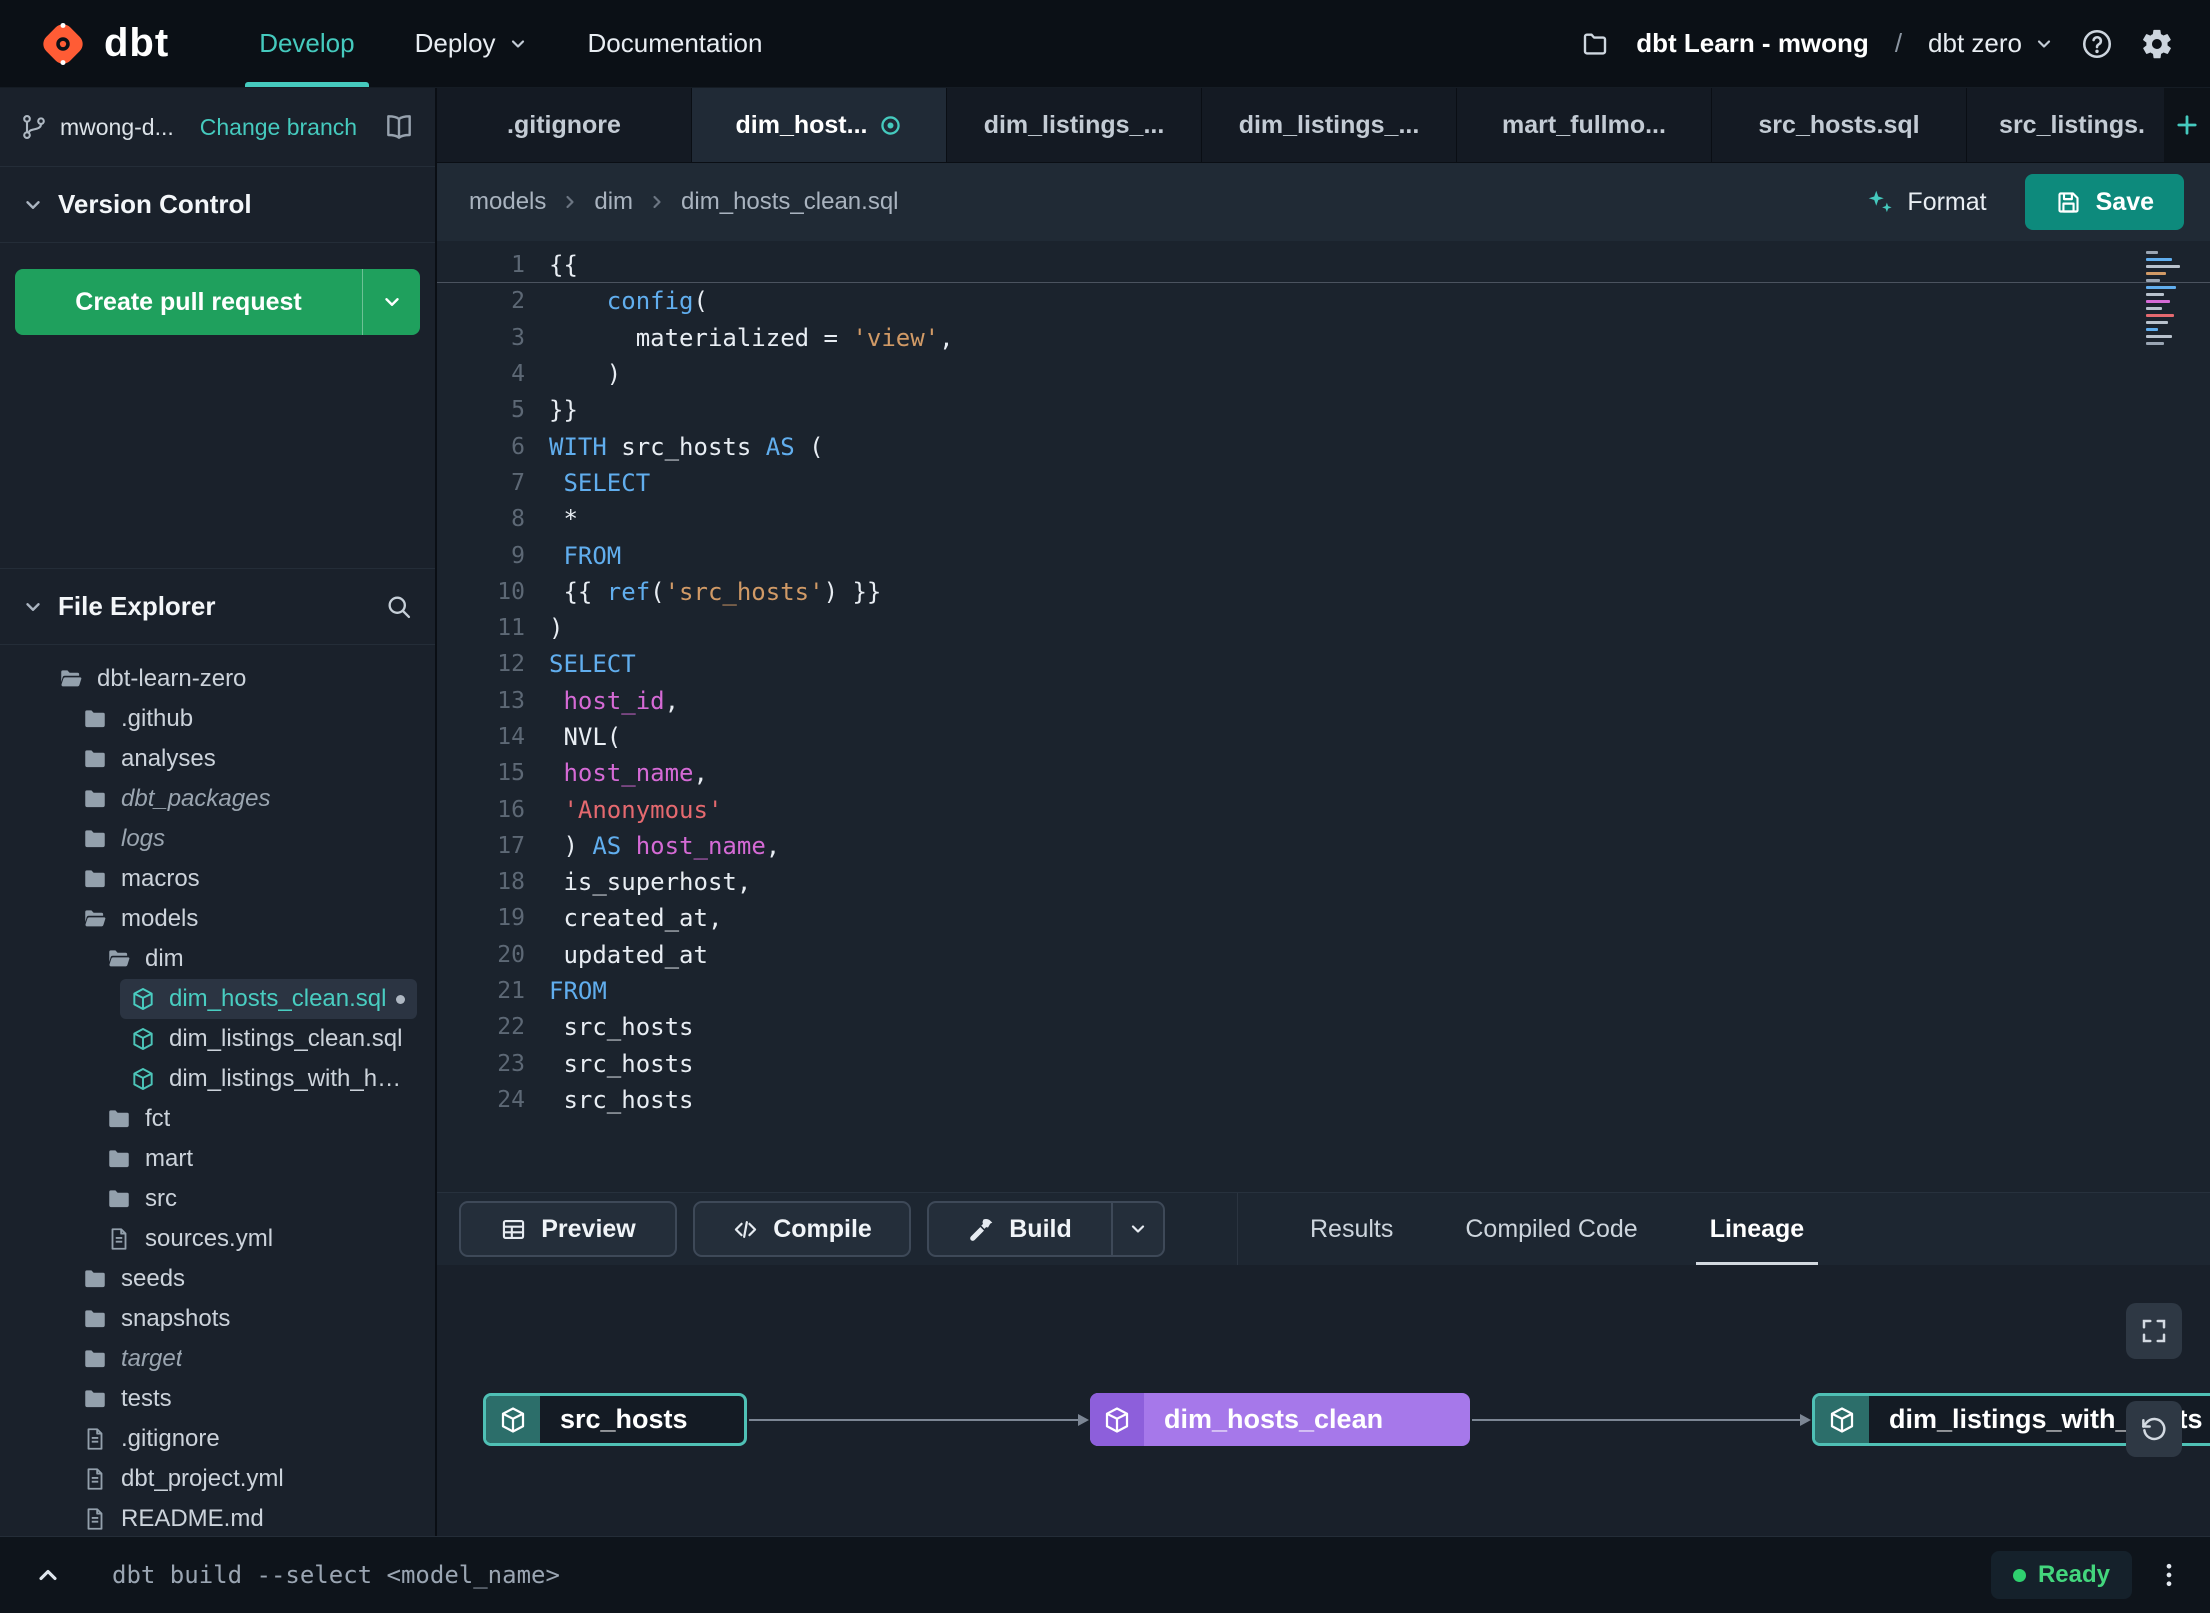 The width and height of the screenshot is (2210, 1613). Describe the element at coordinates (217, 1239) in the screenshot. I see `tree-item: sources.yml` at that location.